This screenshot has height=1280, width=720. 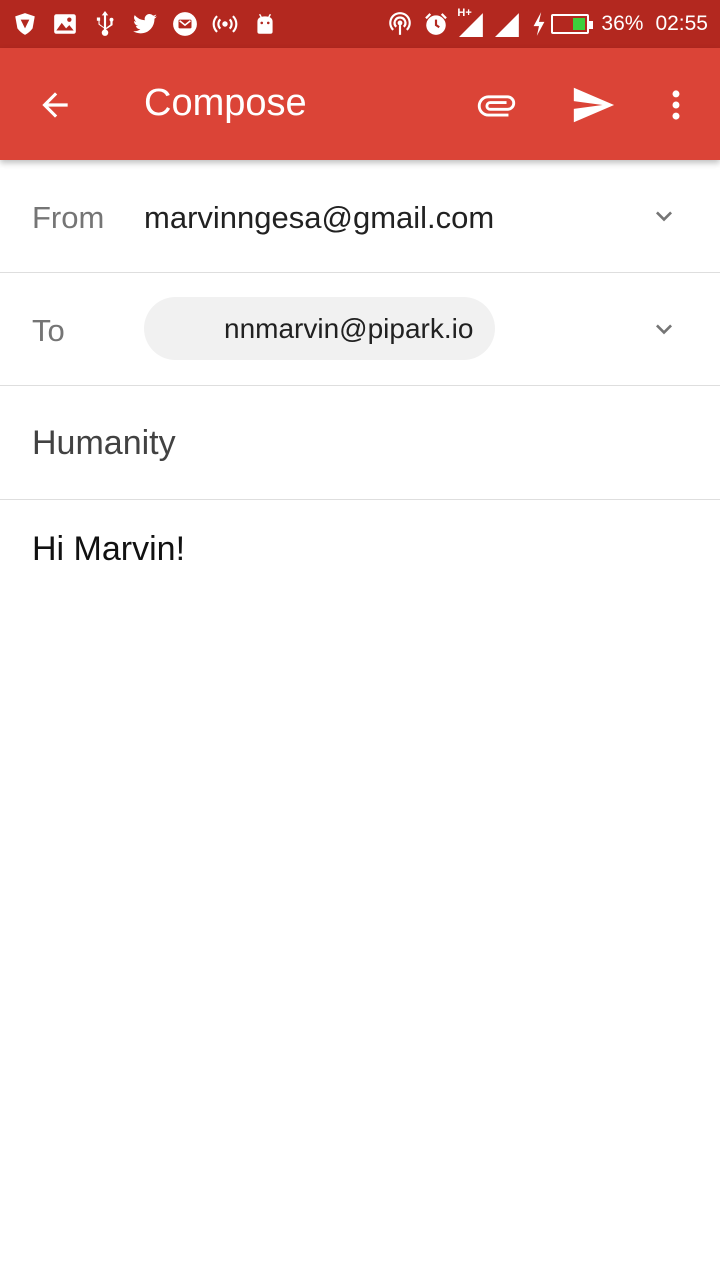 What do you see at coordinates (539, 24) in the screenshot?
I see `charging-icon` at bounding box center [539, 24].